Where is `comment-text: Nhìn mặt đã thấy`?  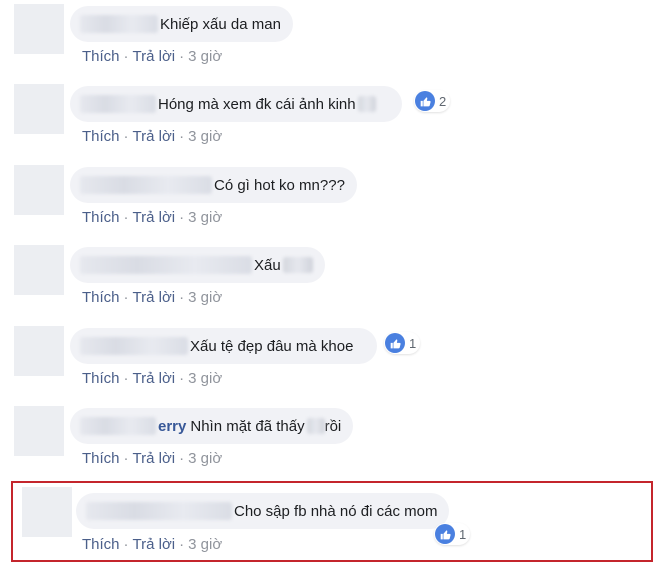 comment-text: Nhìn mặt đã thấy is located at coordinates (247, 426).